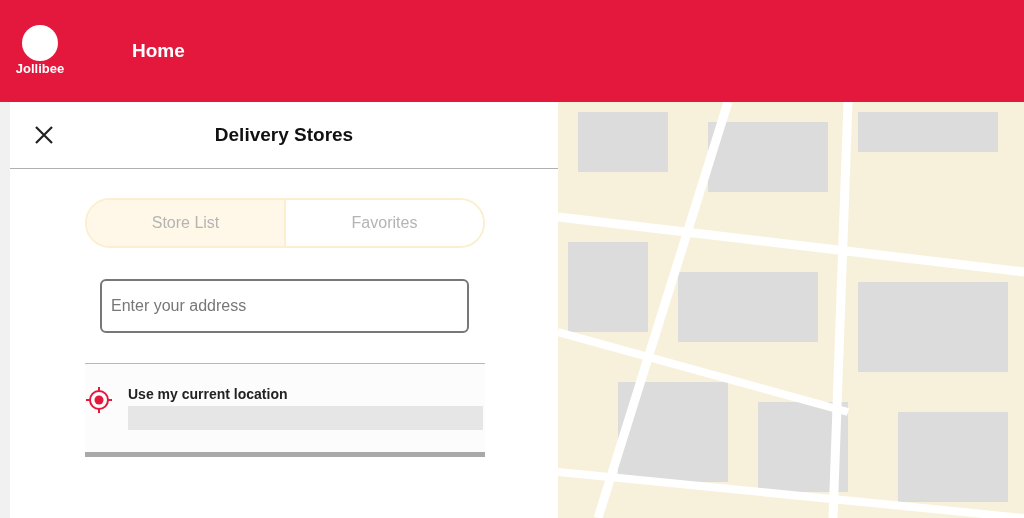  Describe the element at coordinates (208, 395) in the screenshot. I see `location-label: Use my current location` at that location.